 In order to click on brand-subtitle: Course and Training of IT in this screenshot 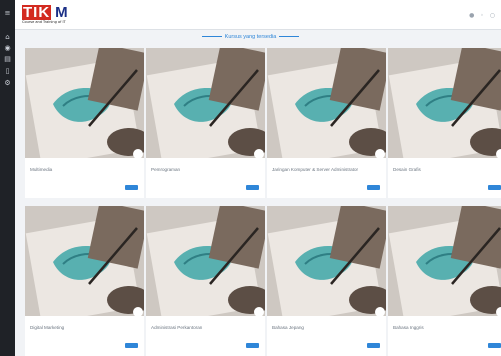, I will do `click(44, 22)`.